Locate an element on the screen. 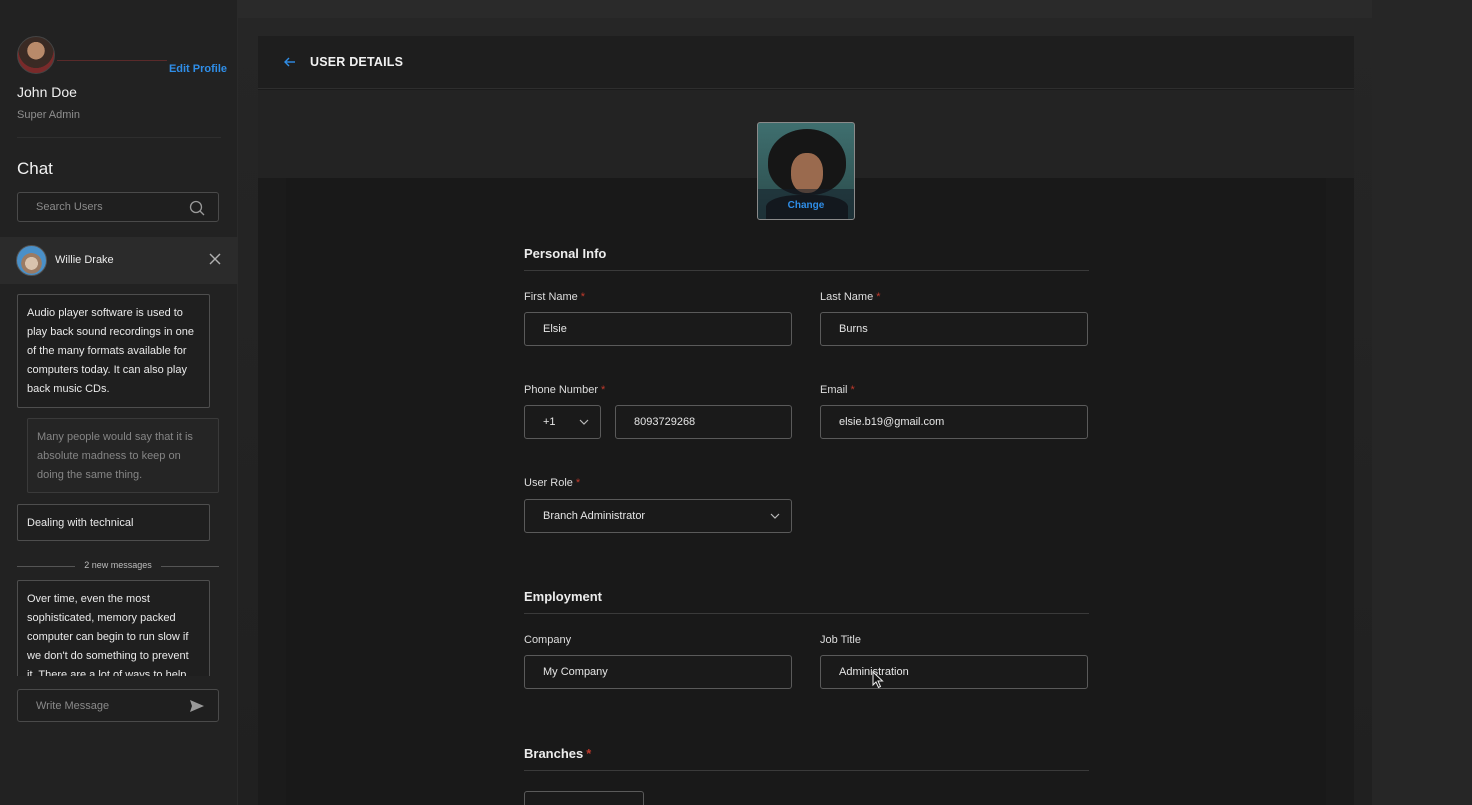 This screenshot has height=805, width=1472. new-messages-label: 2 new messages is located at coordinates (118, 565).